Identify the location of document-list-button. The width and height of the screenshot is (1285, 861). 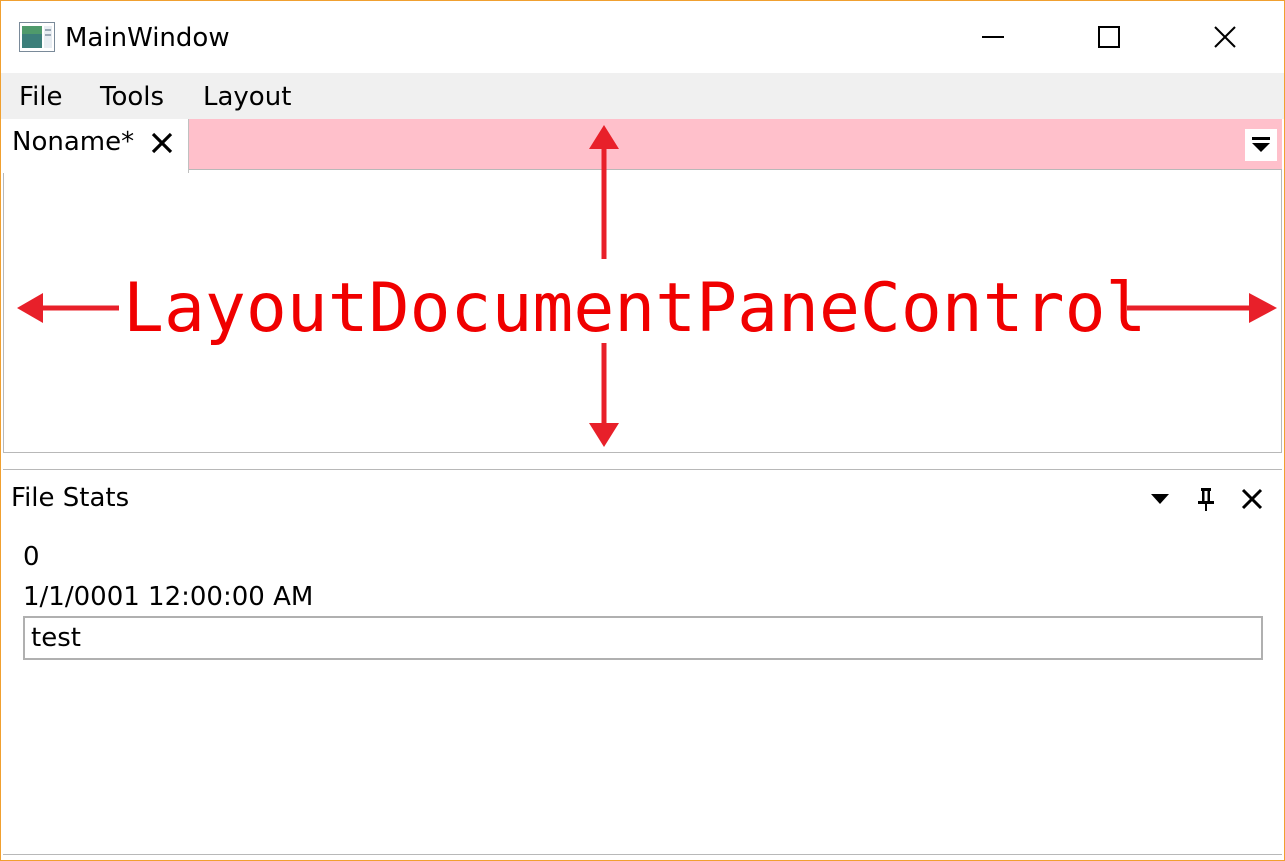
(1261, 145).